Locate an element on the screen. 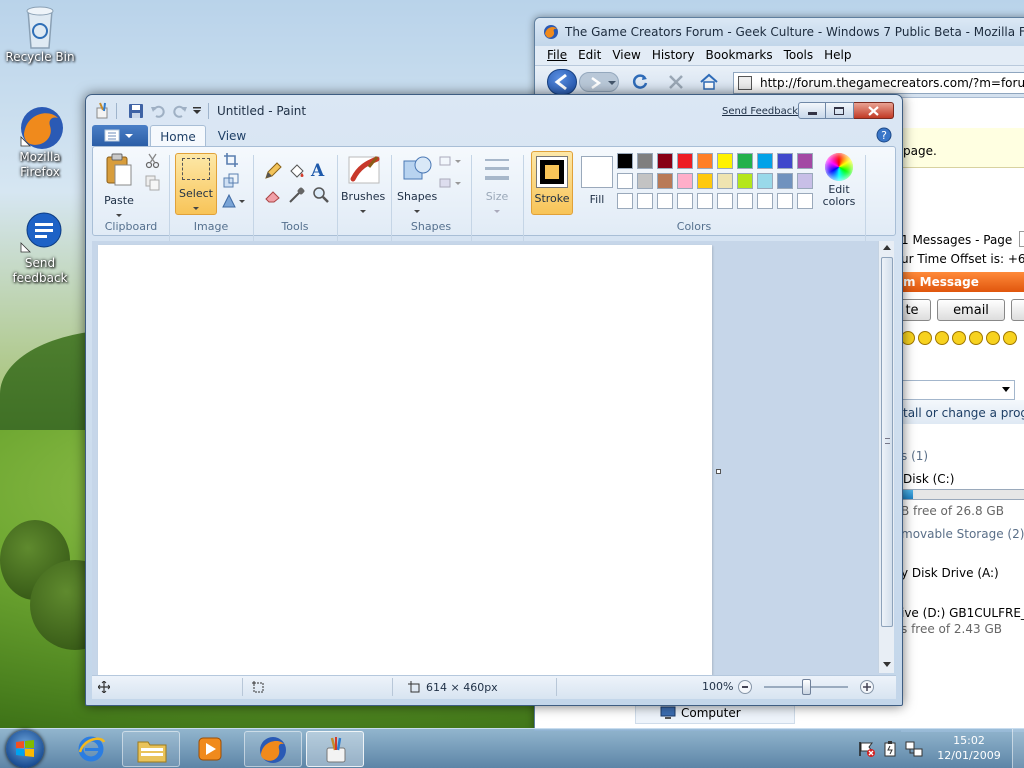  help-icon: ? is located at coordinates (884, 135).